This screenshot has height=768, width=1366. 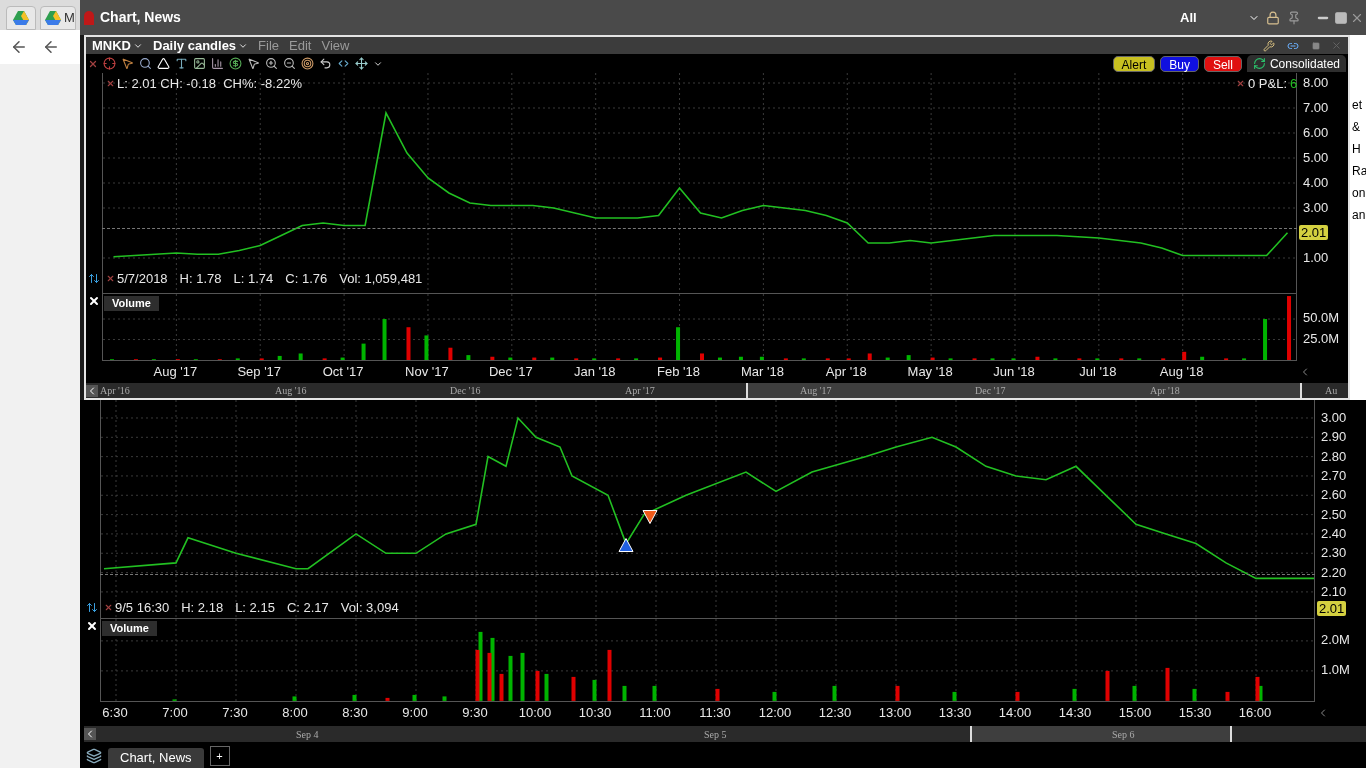 I want to click on navigator-label: Apr '16, so click(x=115, y=391).